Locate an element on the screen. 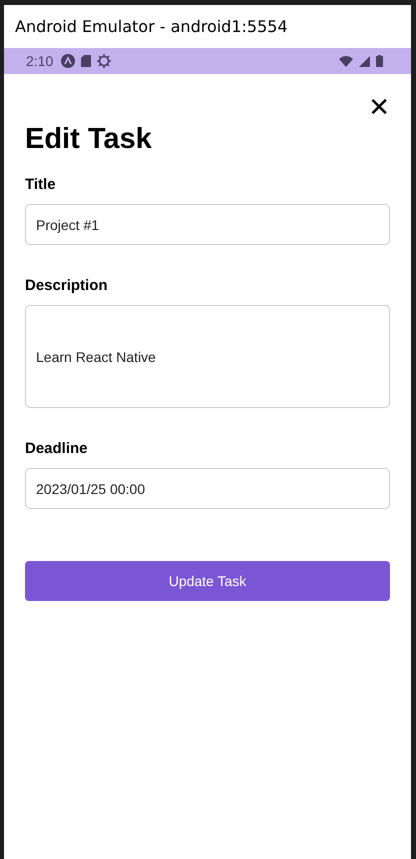 This screenshot has height=859, width=416. window-title: Android Emulator - android1:5554 is located at coordinates (151, 26).